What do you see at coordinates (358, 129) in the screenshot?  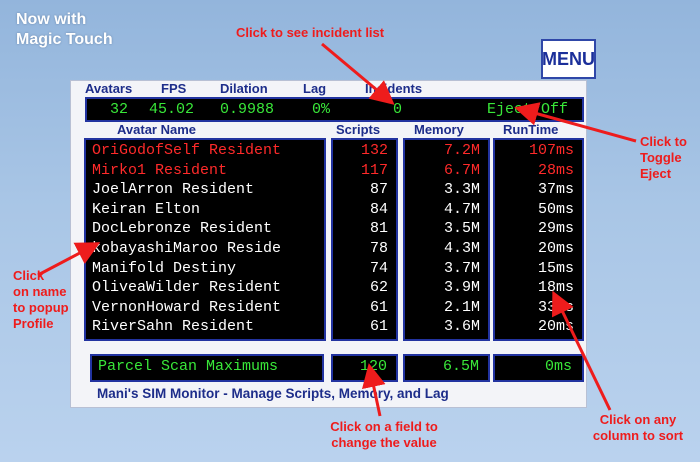 I see `column-header-scripts: Scripts` at bounding box center [358, 129].